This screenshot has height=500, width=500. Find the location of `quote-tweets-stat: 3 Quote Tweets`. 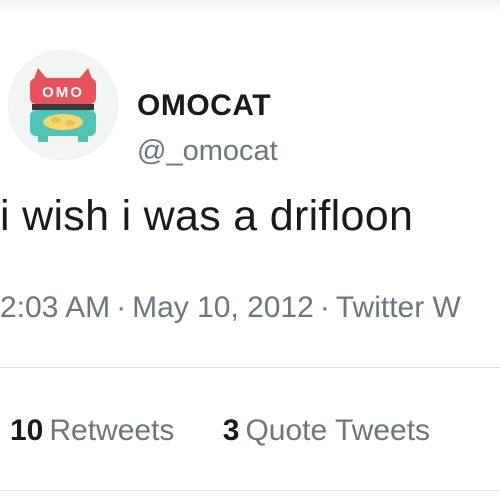

quote-tweets-stat: 3 Quote Tweets is located at coordinates (326, 431).